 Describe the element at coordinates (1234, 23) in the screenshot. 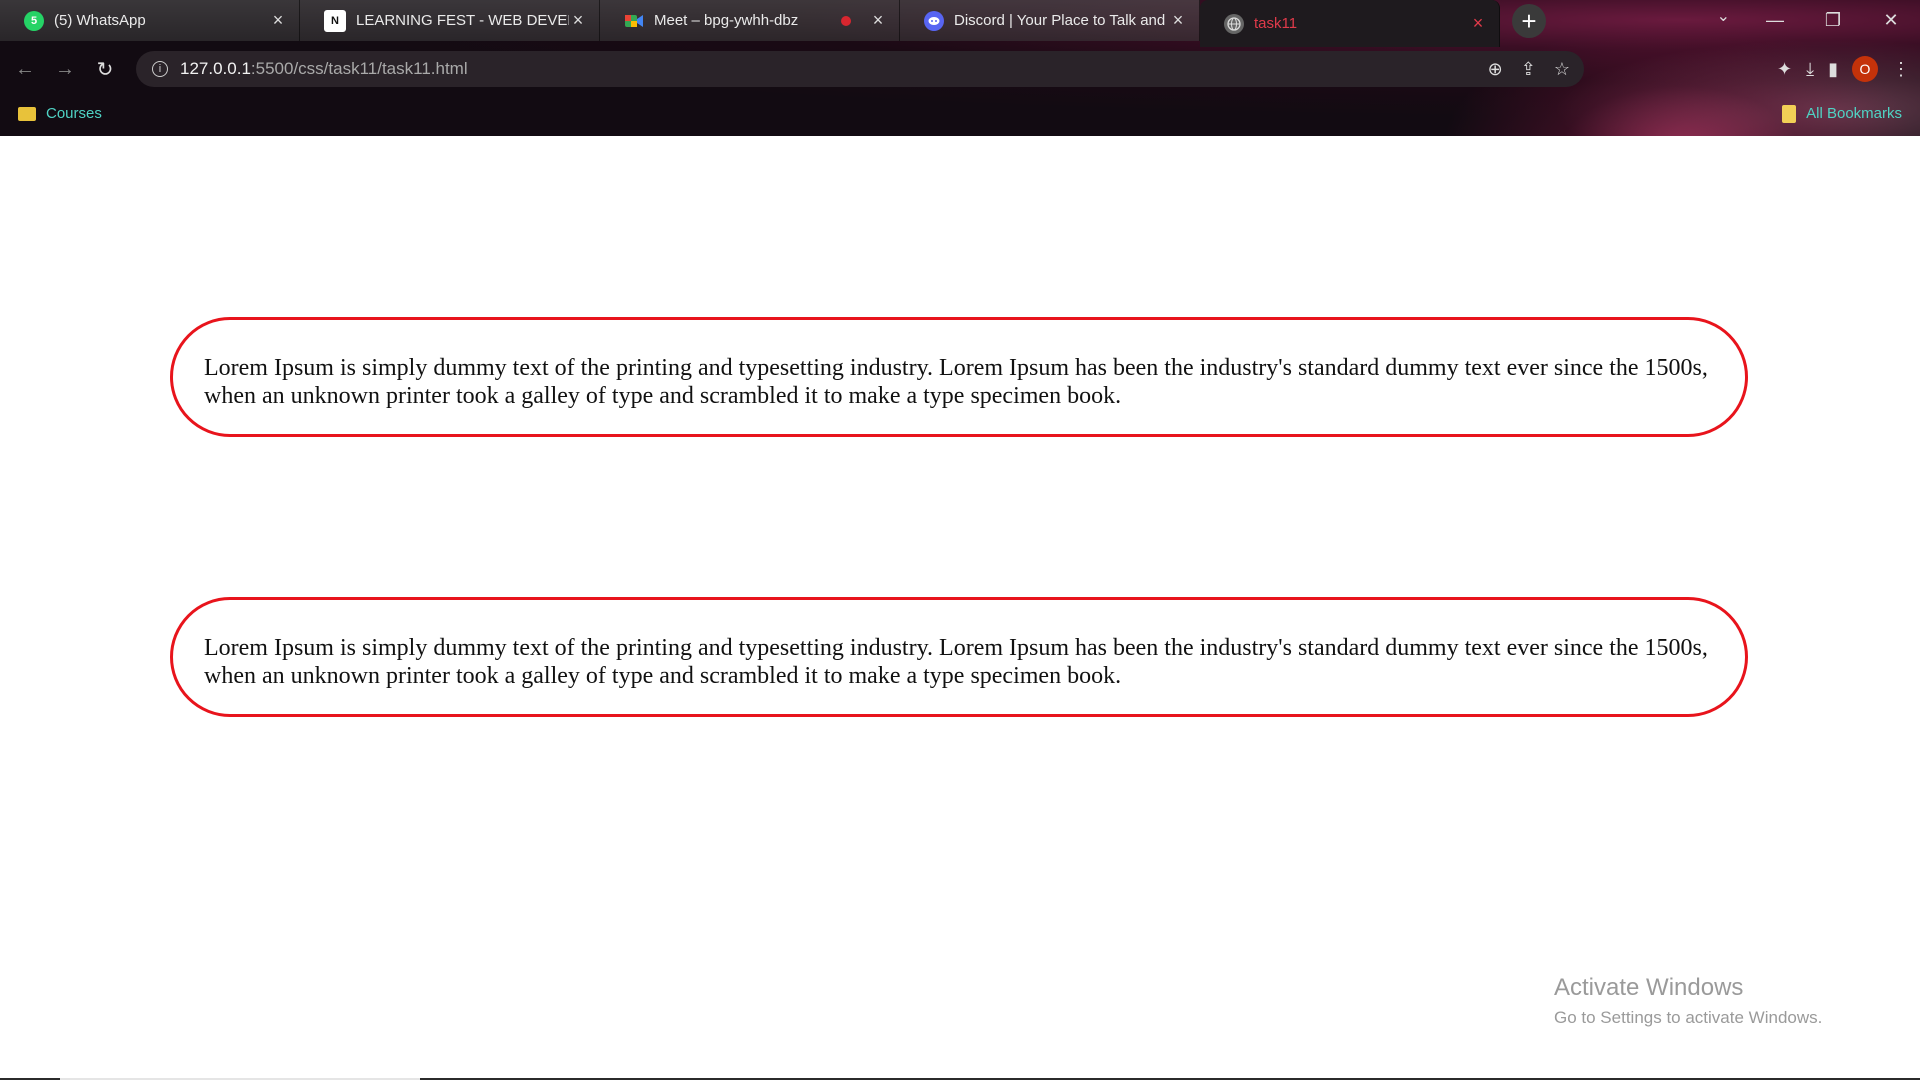

I see `globe-icon` at that location.